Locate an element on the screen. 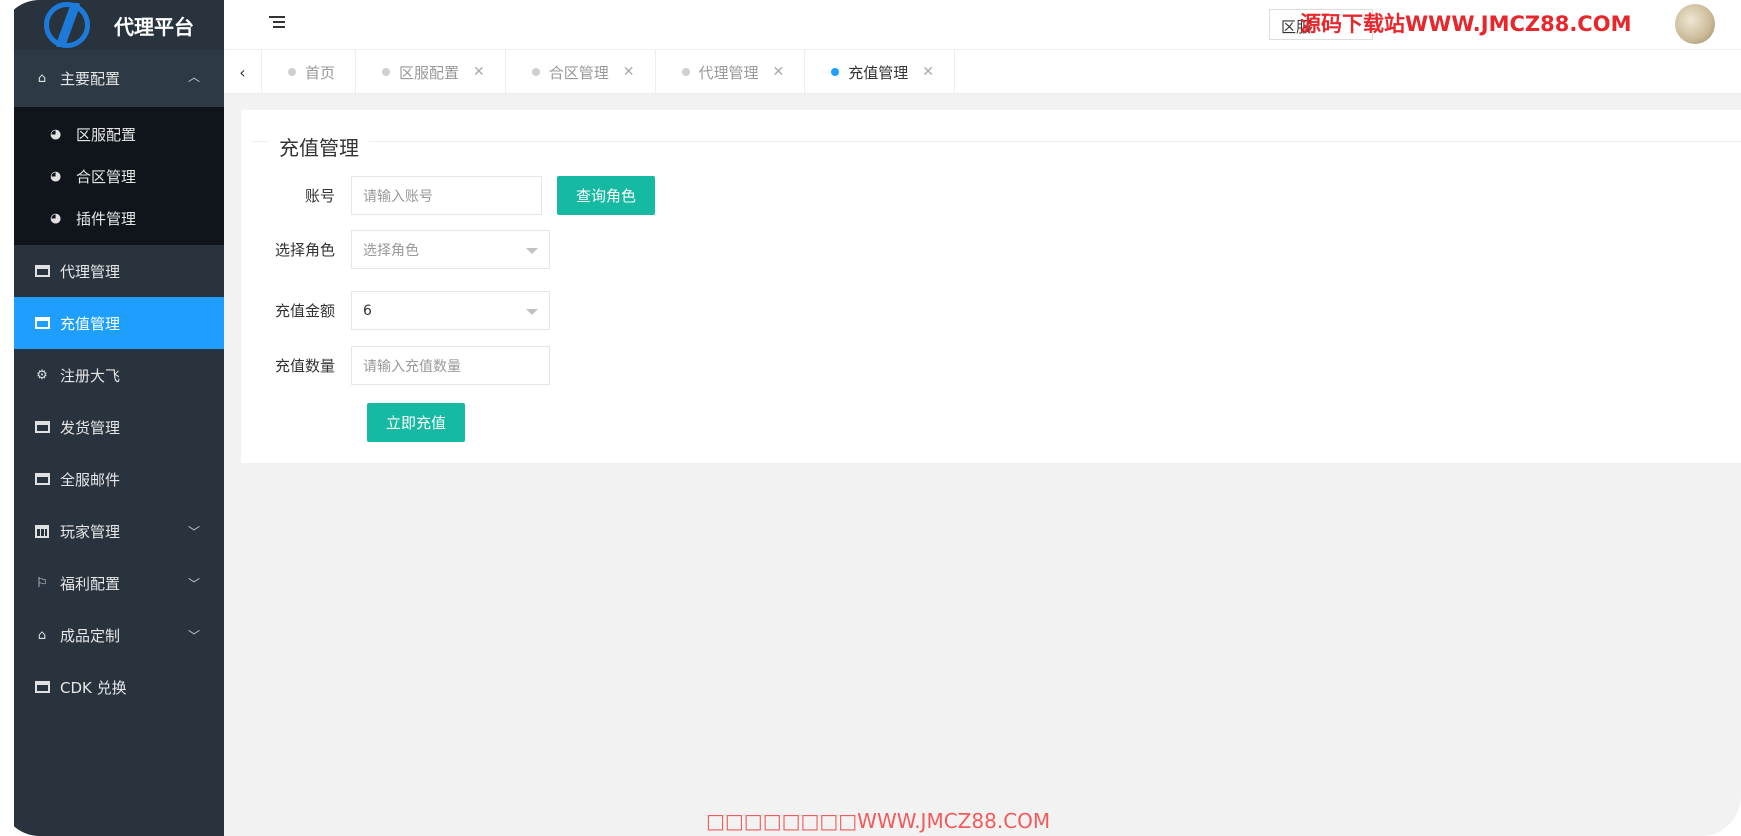 The width and height of the screenshot is (1741, 836). submit-row: 立即充值 is located at coordinates (416, 422).